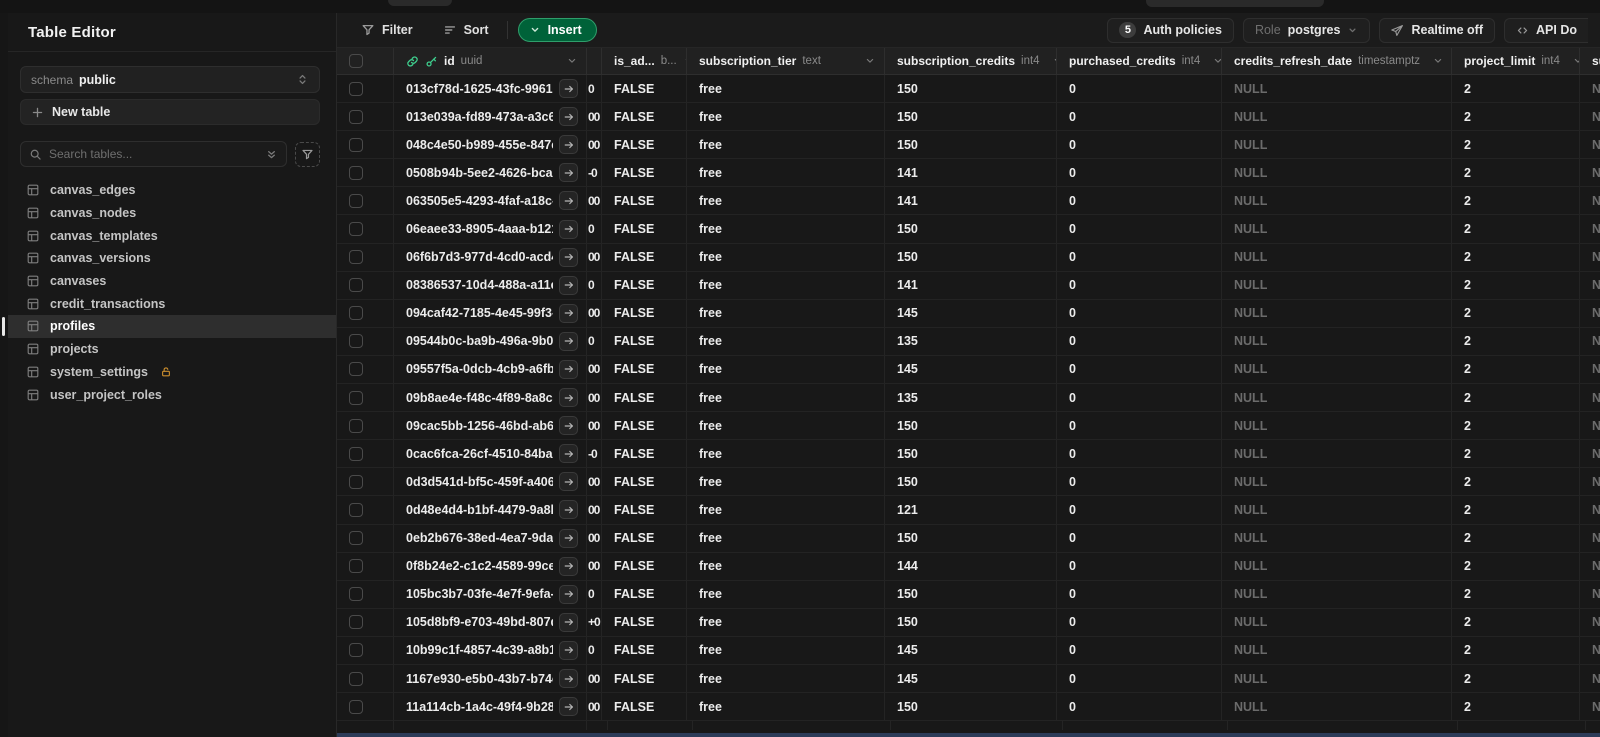 This screenshot has width=1600, height=737. I want to click on api-docs-button: API Do, so click(1546, 30).